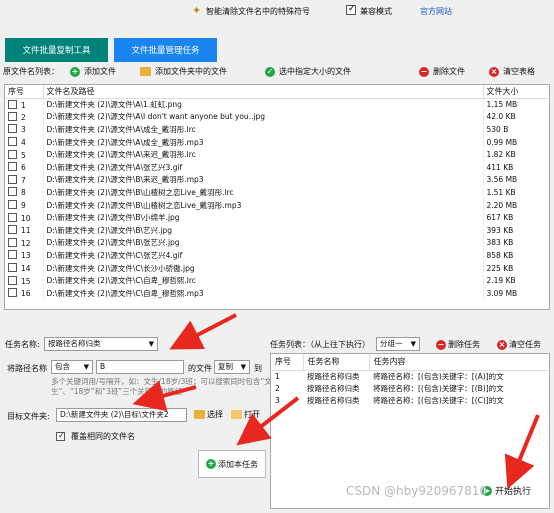  What do you see at coordinates (417, 491) in the screenshot?
I see `watermark: CSDN @hby920967810` at bounding box center [417, 491].